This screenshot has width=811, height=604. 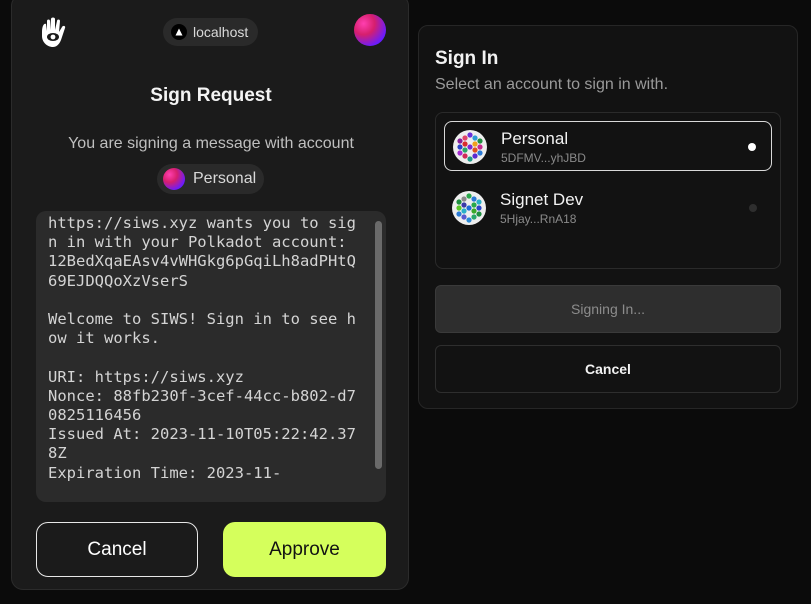 What do you see at coordinates (174, 179) in the screenshot?
I see `account-avatar-small` at bounding box center [174, 179].